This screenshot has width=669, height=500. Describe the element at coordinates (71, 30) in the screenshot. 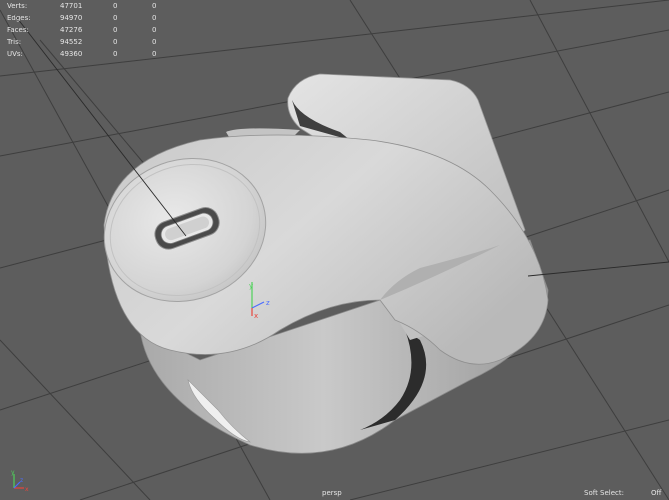

I see `hud-value: 47276` at that location.